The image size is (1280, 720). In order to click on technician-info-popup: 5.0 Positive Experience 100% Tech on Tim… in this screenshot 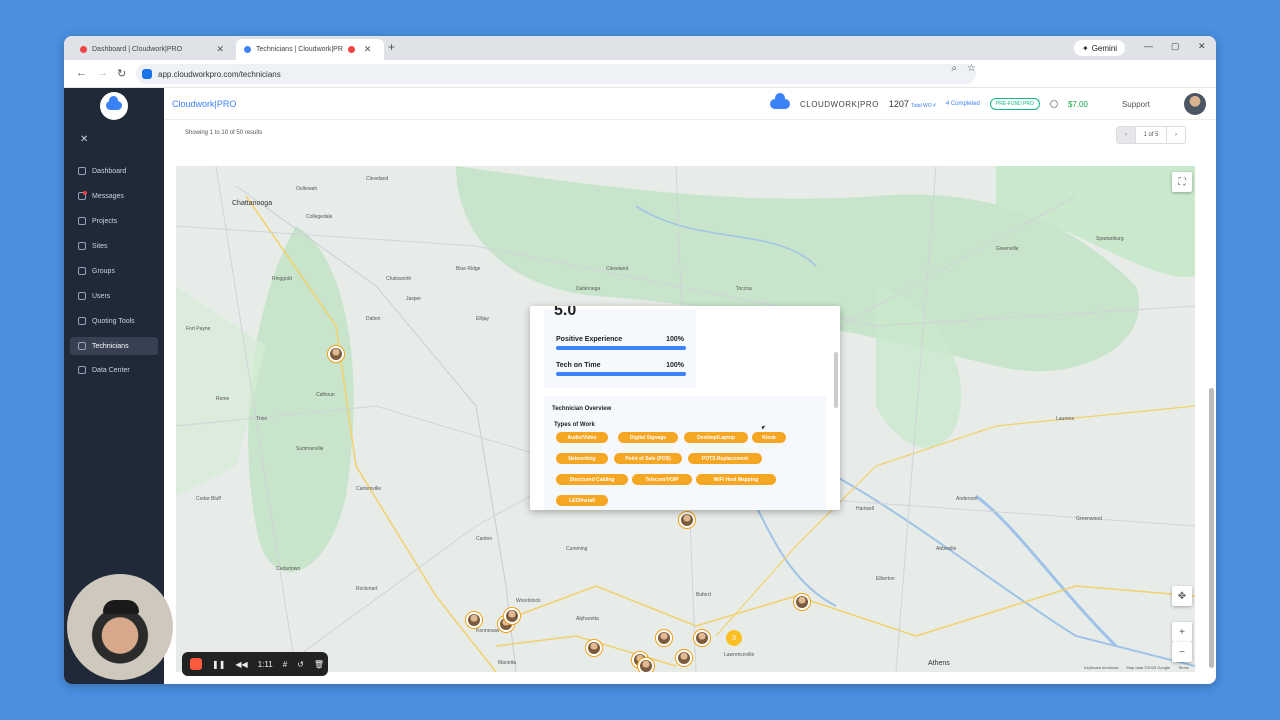, I will do `click(685, 408)`.